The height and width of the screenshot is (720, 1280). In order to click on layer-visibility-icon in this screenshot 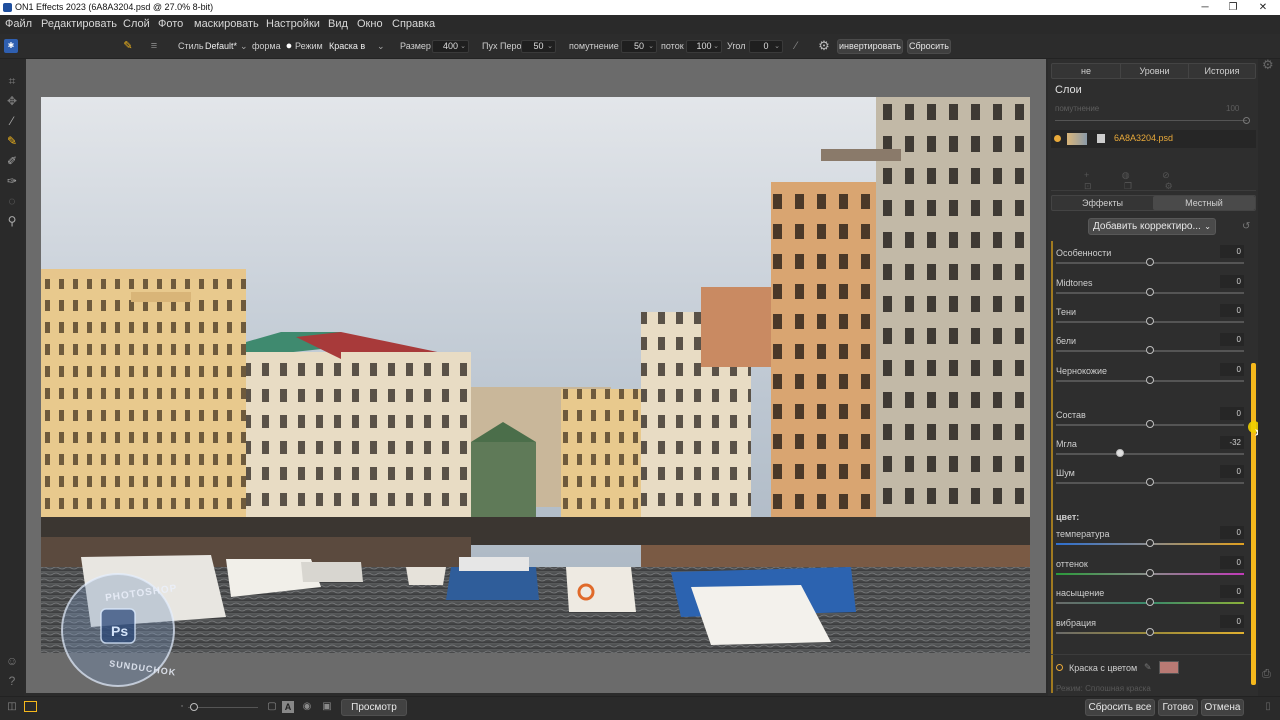, I will do `click(1057, 138)`.